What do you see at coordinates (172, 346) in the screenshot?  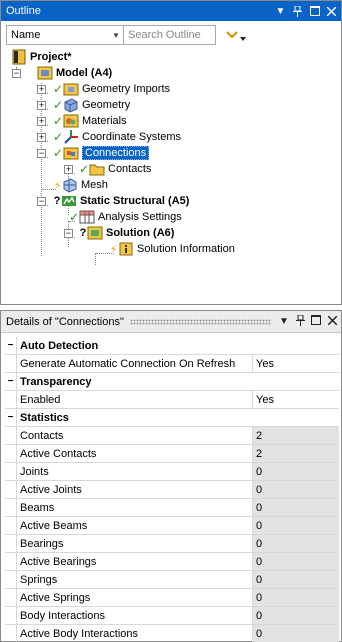 I see `details-category-row: − Auto Detection` at bounding box center [172, 346].